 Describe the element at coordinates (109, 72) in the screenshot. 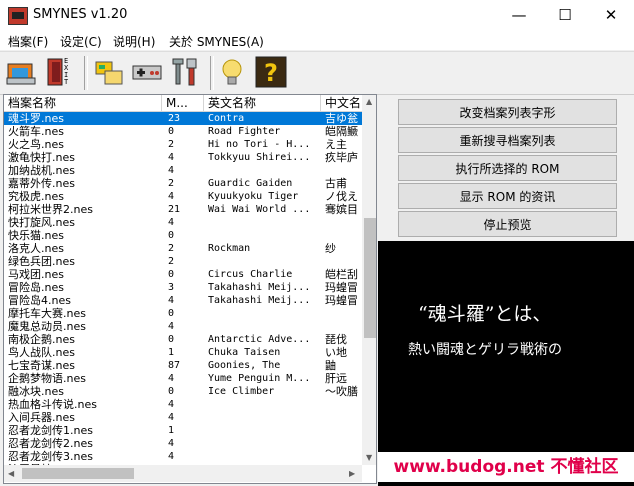

I see `folders-icon` at that location.